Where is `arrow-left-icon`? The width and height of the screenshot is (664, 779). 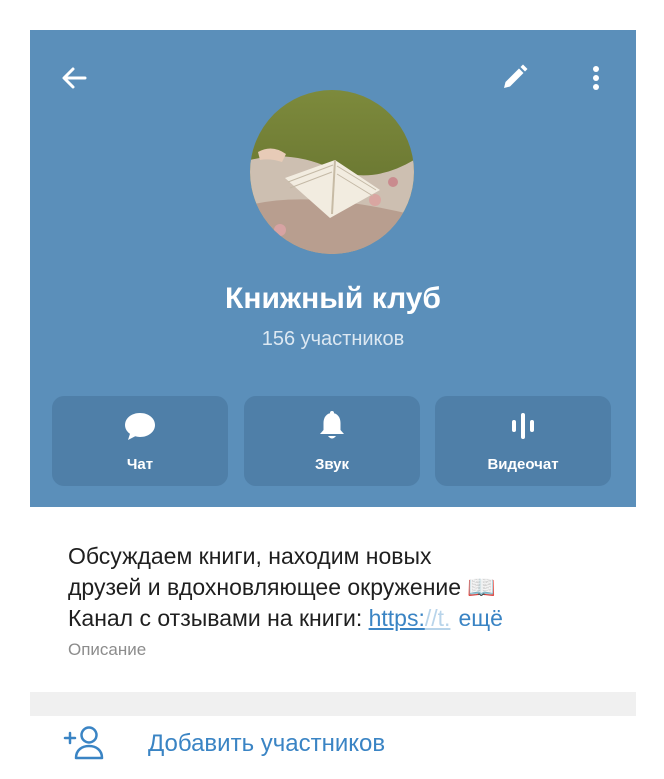 arrow-left-icon is located at coordinates (74, 78).